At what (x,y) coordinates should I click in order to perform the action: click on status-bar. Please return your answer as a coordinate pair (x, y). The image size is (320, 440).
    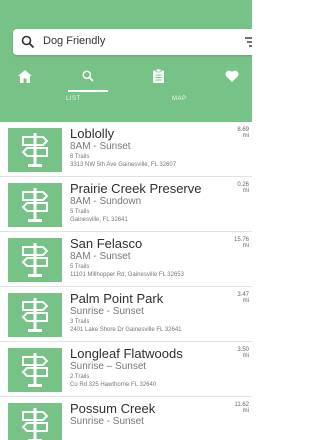
    Looking at the image, I should click on (126, 9).